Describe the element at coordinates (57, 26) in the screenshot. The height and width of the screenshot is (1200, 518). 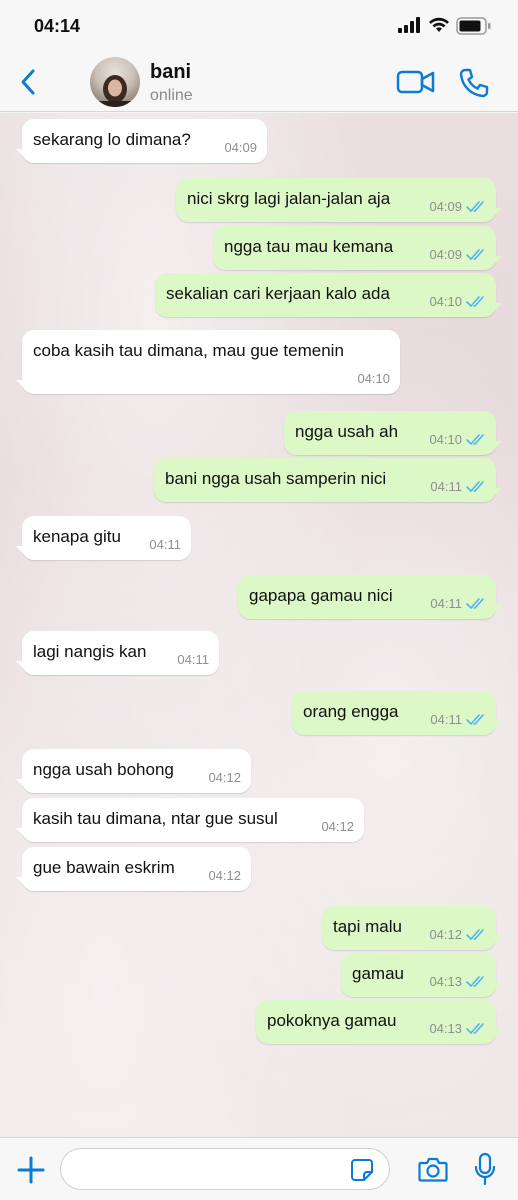
I see `status-time: 04:14` at that location.